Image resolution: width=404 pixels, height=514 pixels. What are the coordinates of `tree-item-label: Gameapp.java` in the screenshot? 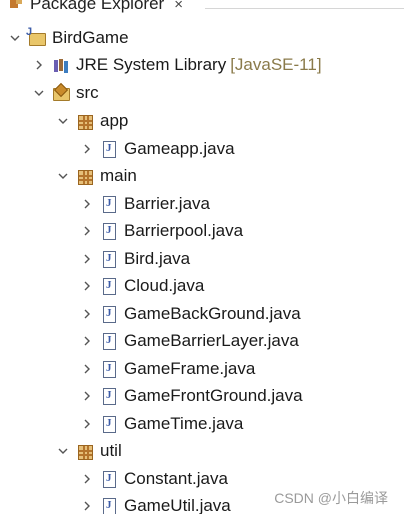 It's located at (179, 148).